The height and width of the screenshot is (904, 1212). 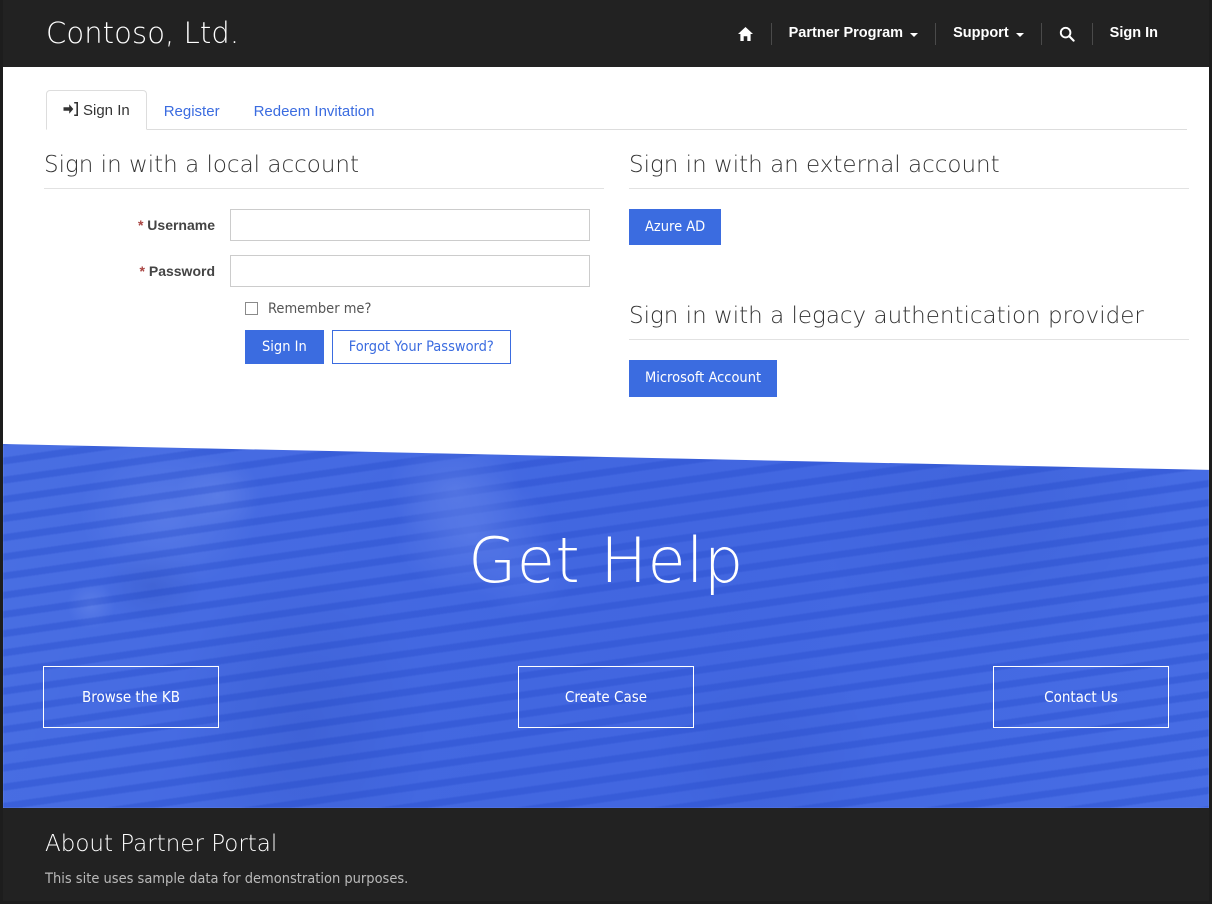 I want to click on password-label: * Password, so click(x=137, y=271).